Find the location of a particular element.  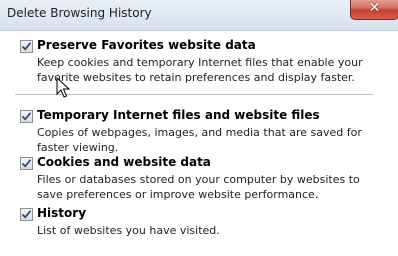

close-icon: ✕ is located at coordinates (374, 8).